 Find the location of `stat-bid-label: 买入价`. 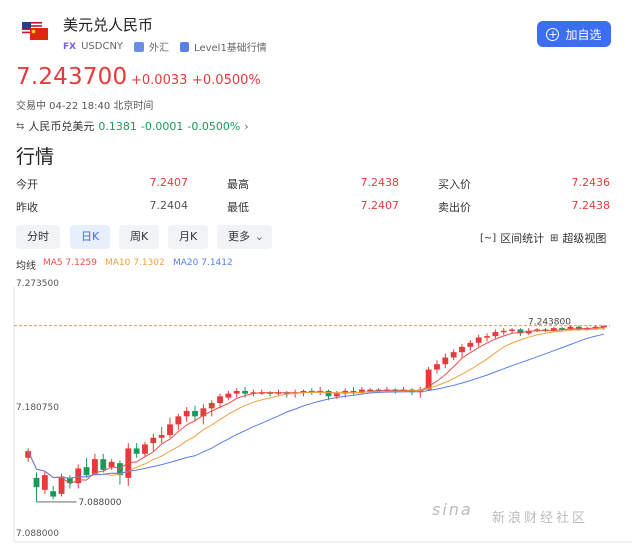

stat-bid-label: 买入价 is located at coordinates (454, 184).